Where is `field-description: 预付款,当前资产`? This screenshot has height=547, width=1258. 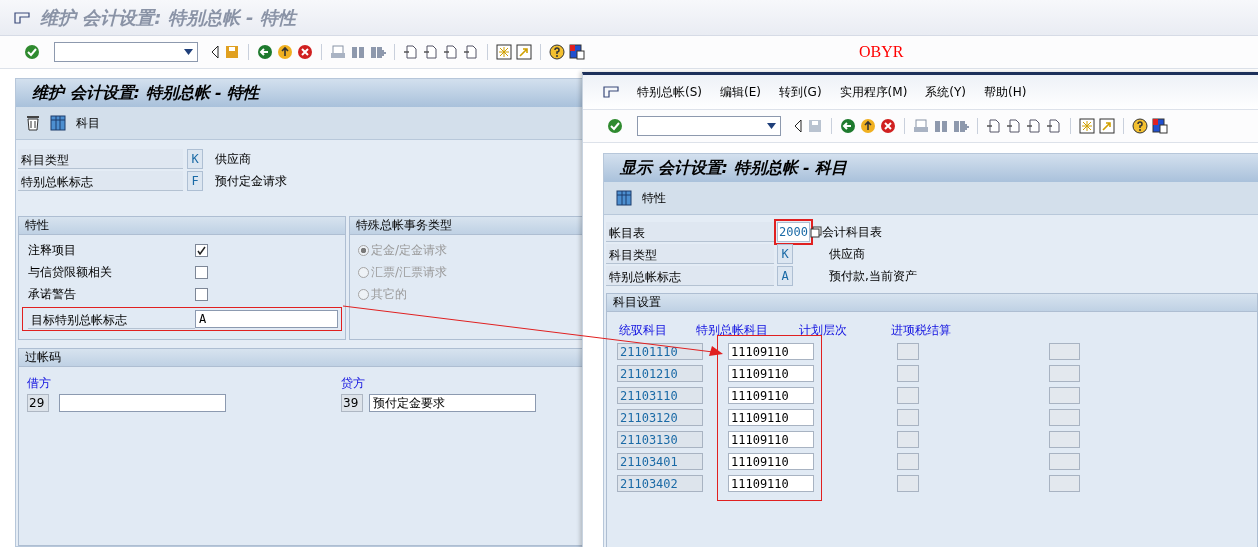 field-description: 预付款,当前资产 is located at coordinates (873, 276).